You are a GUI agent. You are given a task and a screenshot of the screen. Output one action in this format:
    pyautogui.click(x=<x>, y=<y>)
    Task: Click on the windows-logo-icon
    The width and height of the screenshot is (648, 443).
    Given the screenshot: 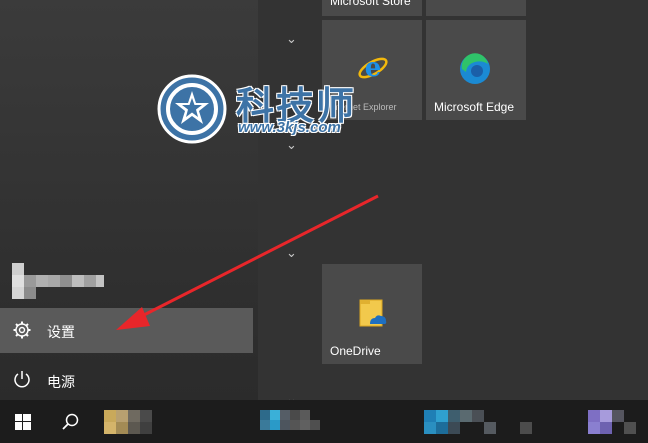 What is the action you would take?
    pyautogui.click(x=23, y=422)
    